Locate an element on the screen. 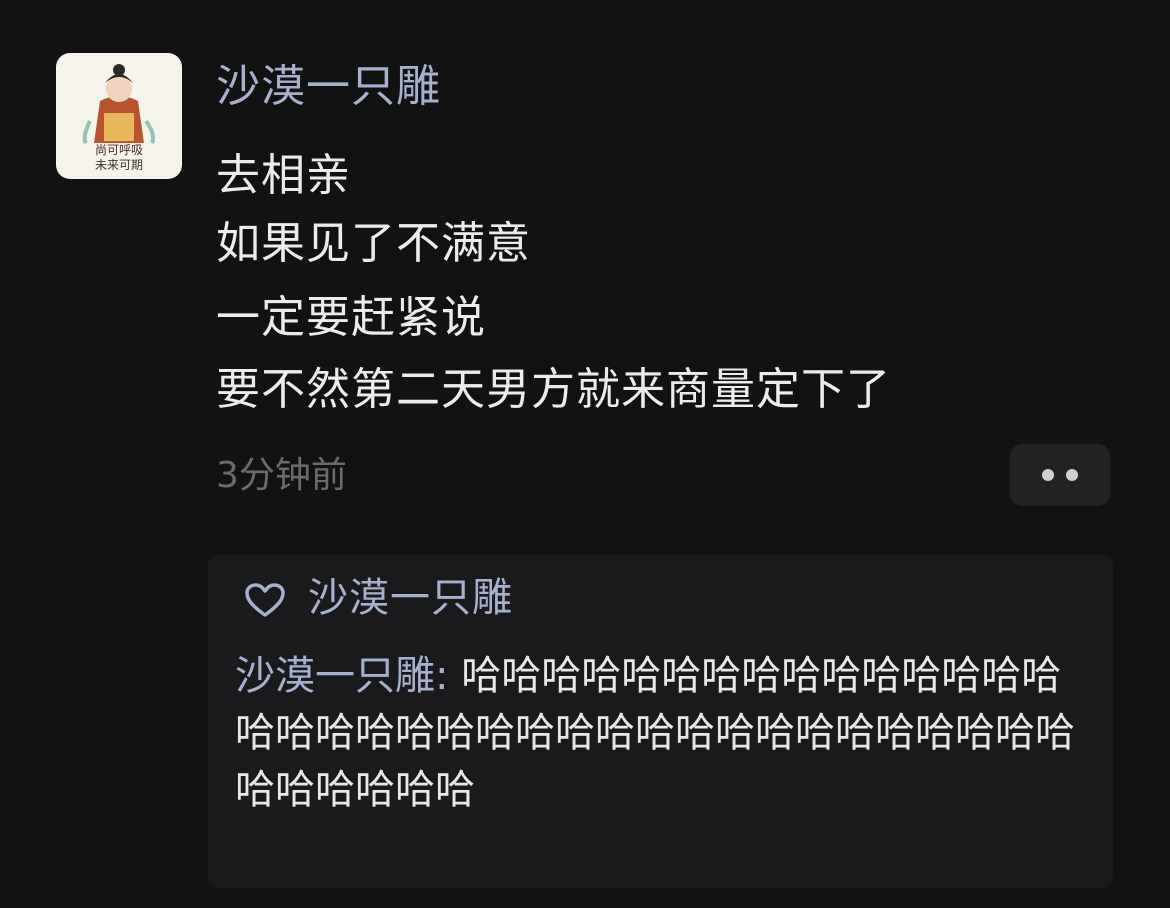  more-actions-button is located at coordinates (1060, 475).